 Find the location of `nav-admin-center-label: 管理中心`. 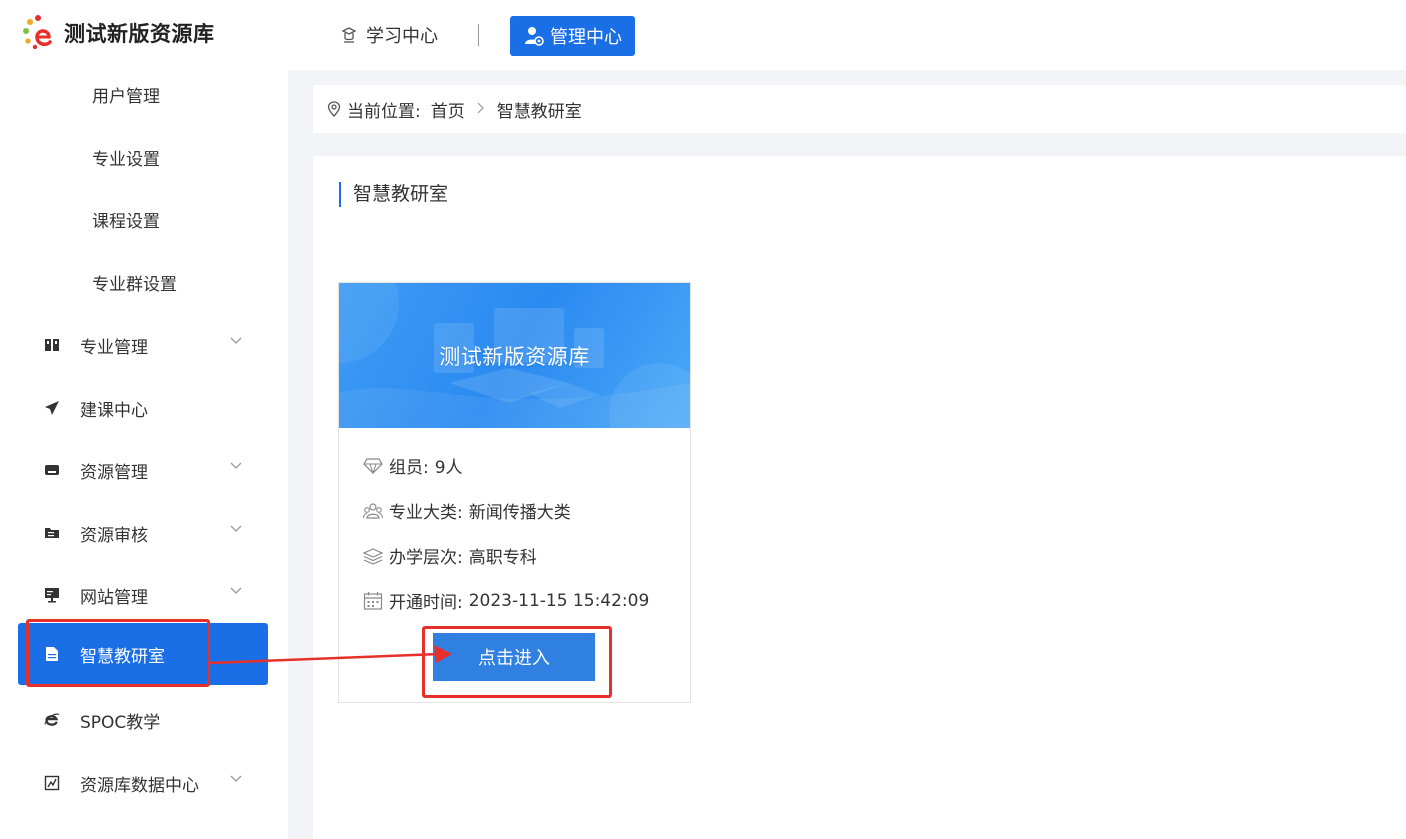

nav-admin-center-label: 管理中心 is located at coordinates (586, 37).